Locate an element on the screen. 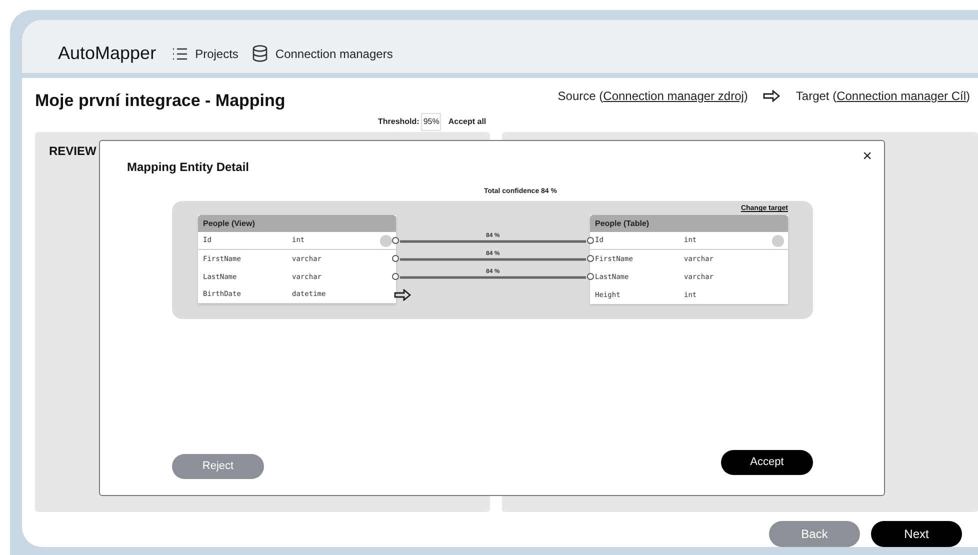  database-icon is located at coordinates (260, 53).